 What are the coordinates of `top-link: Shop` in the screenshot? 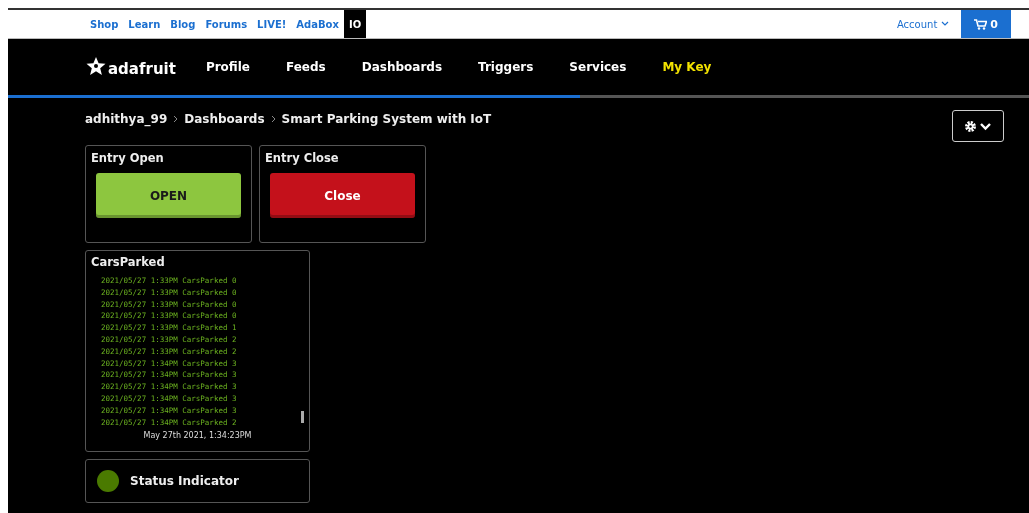 It's located at (104, 24).